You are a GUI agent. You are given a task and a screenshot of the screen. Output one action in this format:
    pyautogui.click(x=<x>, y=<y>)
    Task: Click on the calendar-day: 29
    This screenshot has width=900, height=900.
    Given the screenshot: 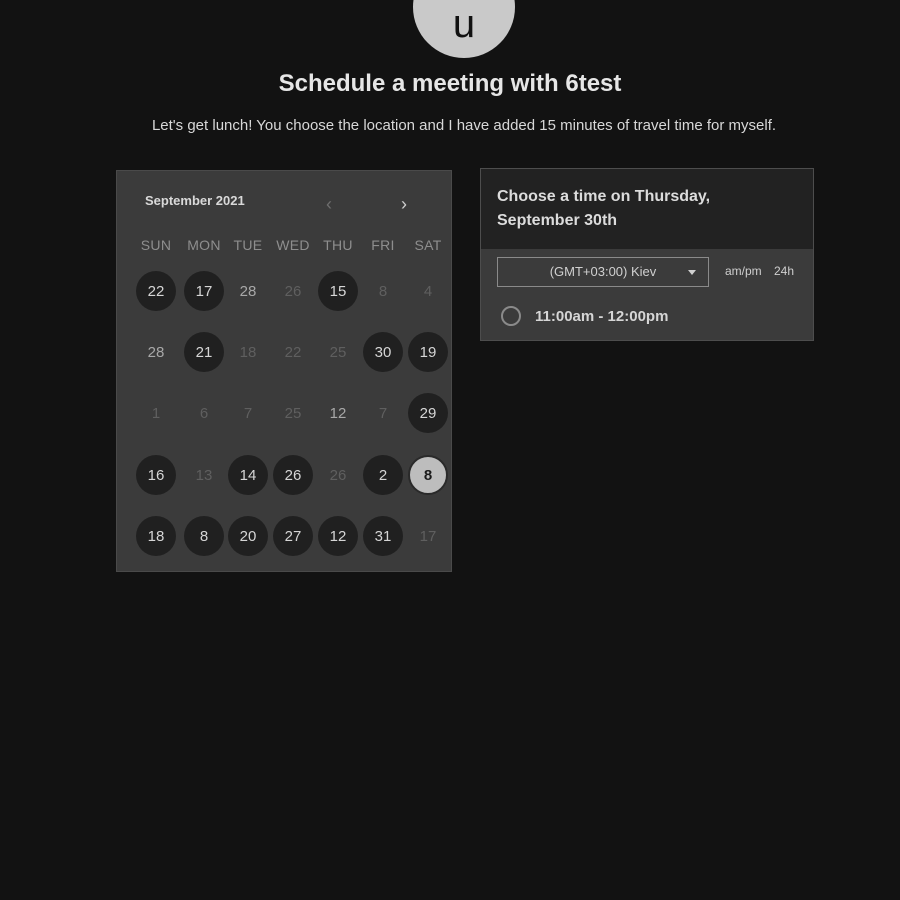 What is the action you would take?
    pyautogui.click(x=428, y=413)
    